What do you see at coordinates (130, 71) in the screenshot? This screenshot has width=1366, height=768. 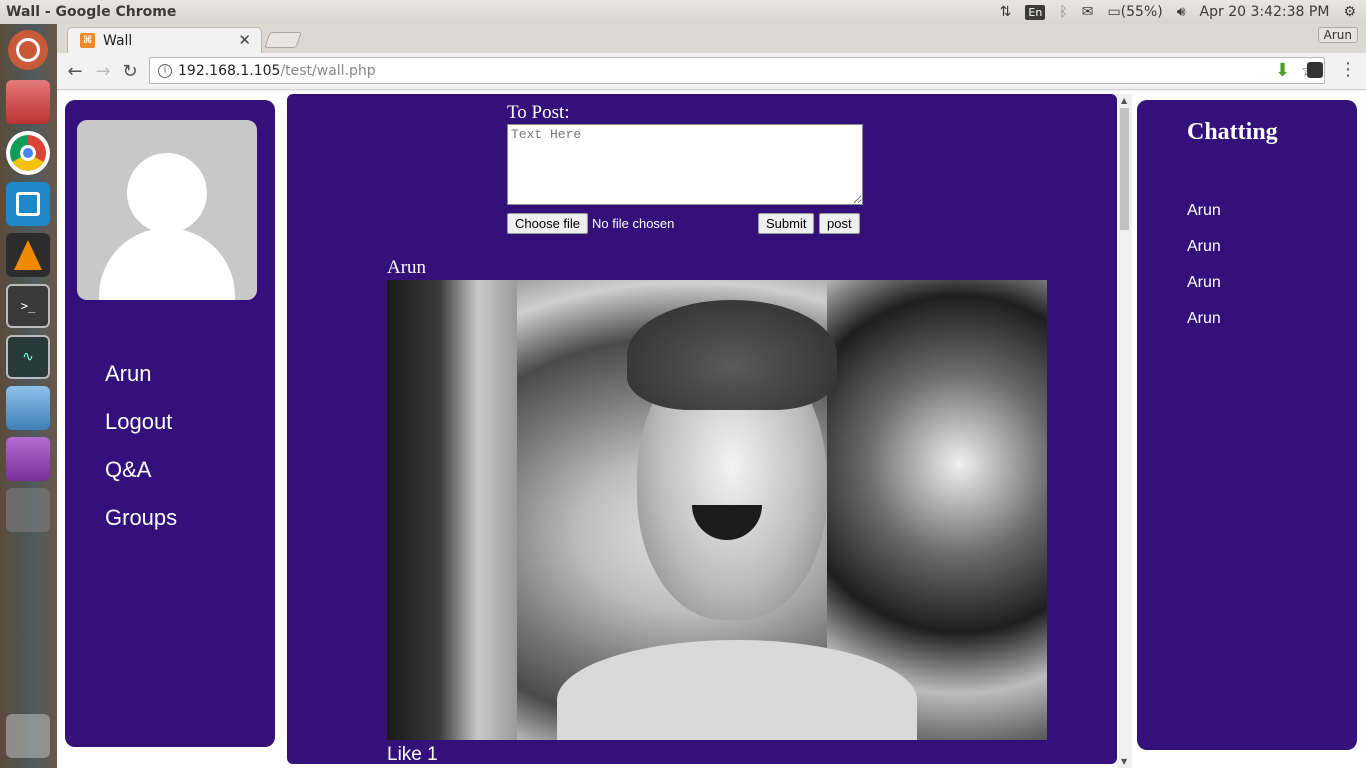 I see `reload-icon: ↻` at bounding box center [130, 71].